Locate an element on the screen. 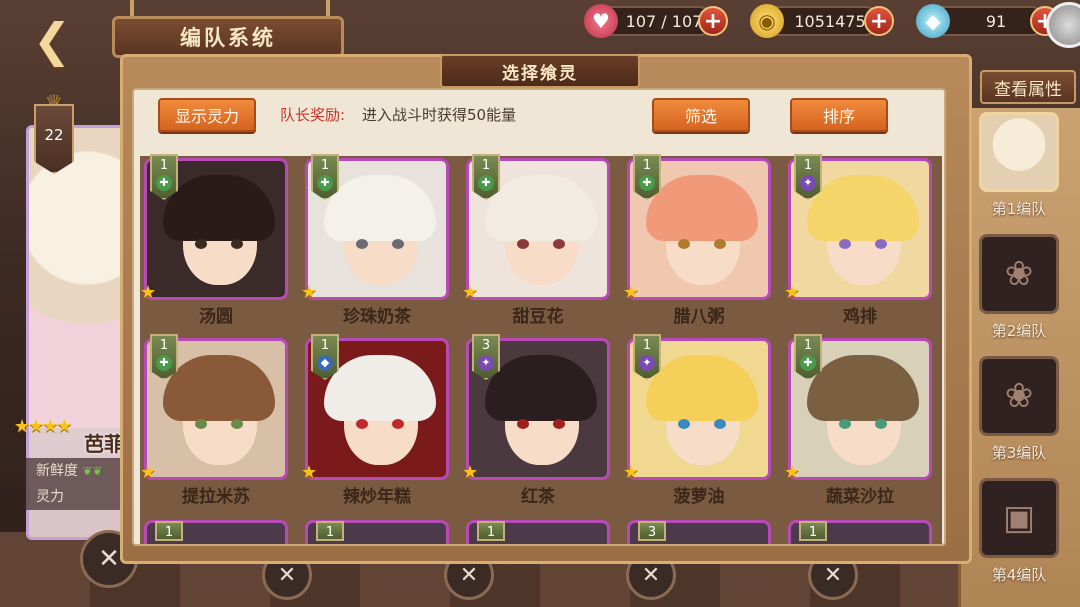 This screenshot has width=1080, height=607. character-card: 1 ✚ ★ 腊八粥 is located at coordinates (698, 241).